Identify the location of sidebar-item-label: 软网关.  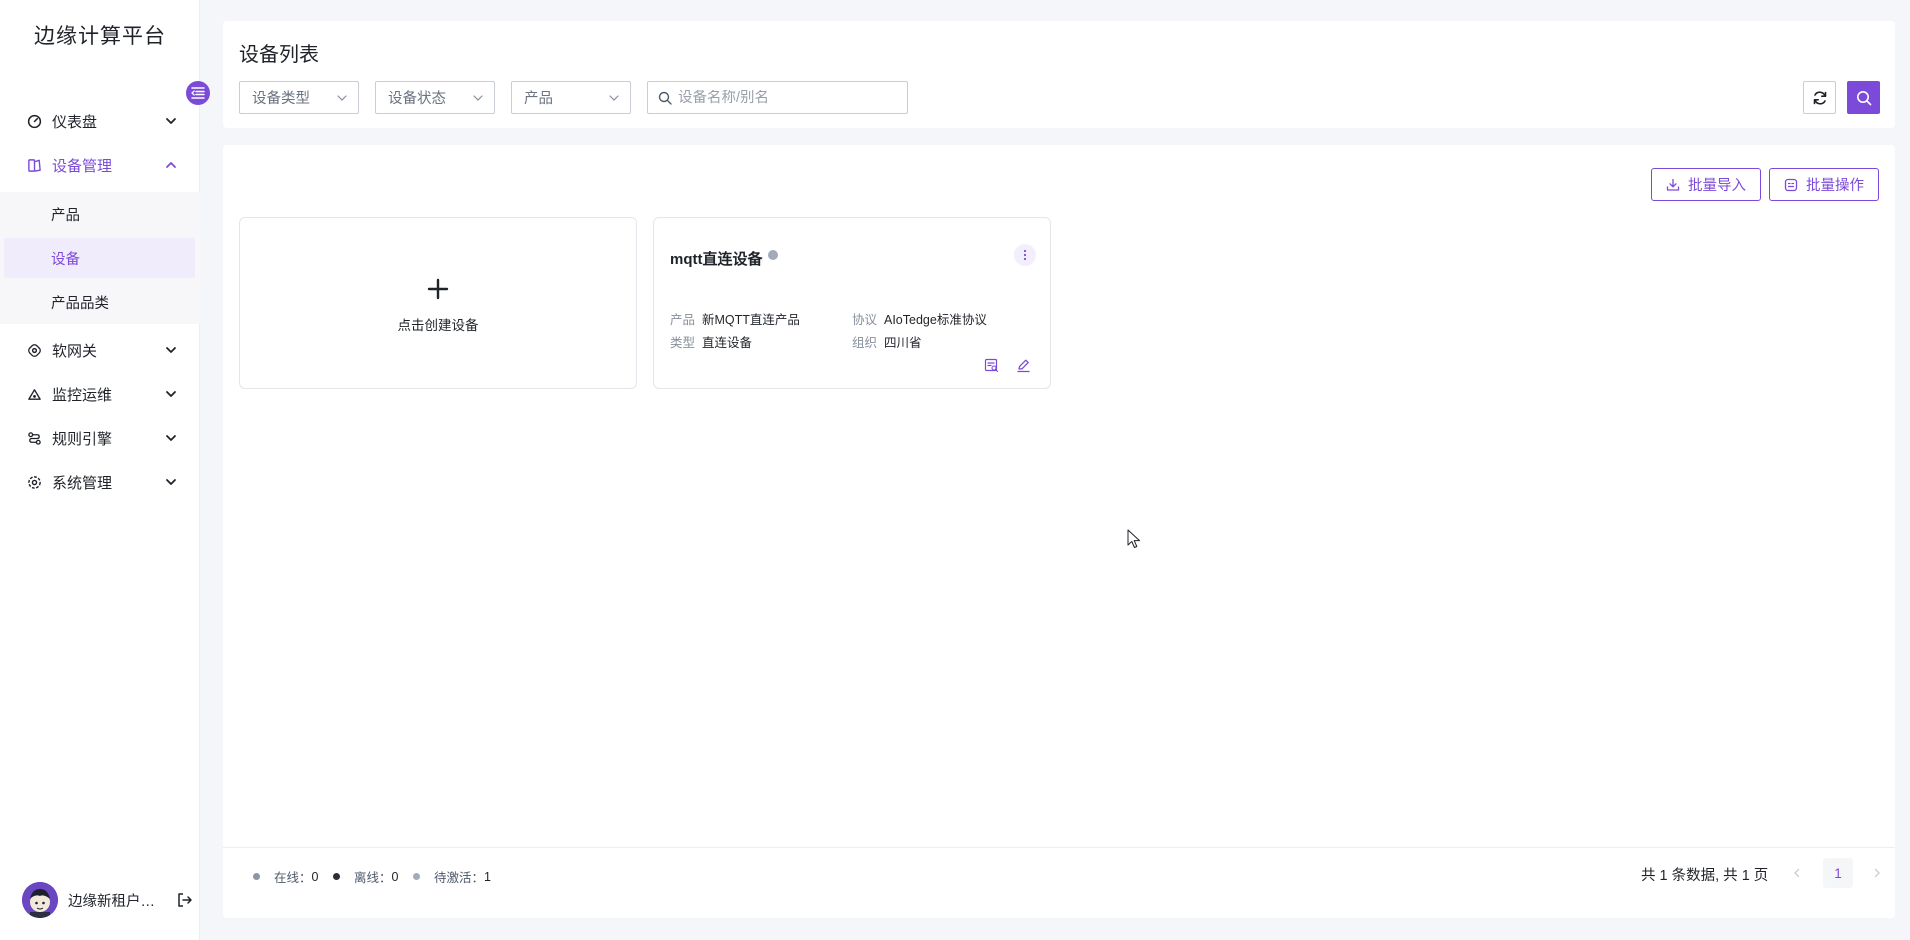
(75, 351).